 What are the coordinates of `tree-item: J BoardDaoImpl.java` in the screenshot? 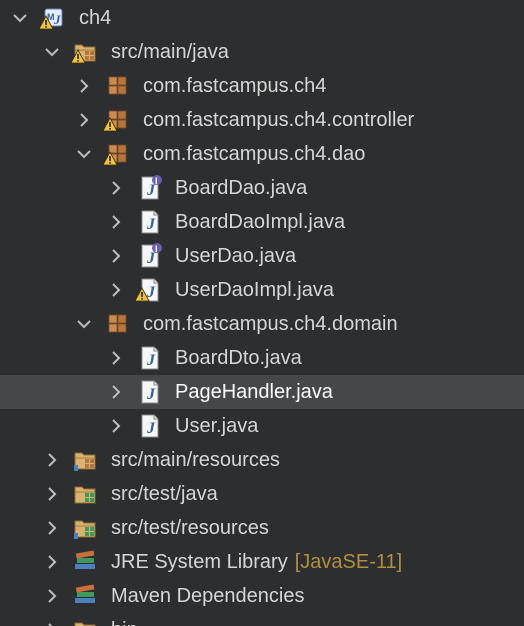 It's located at (262, 222).